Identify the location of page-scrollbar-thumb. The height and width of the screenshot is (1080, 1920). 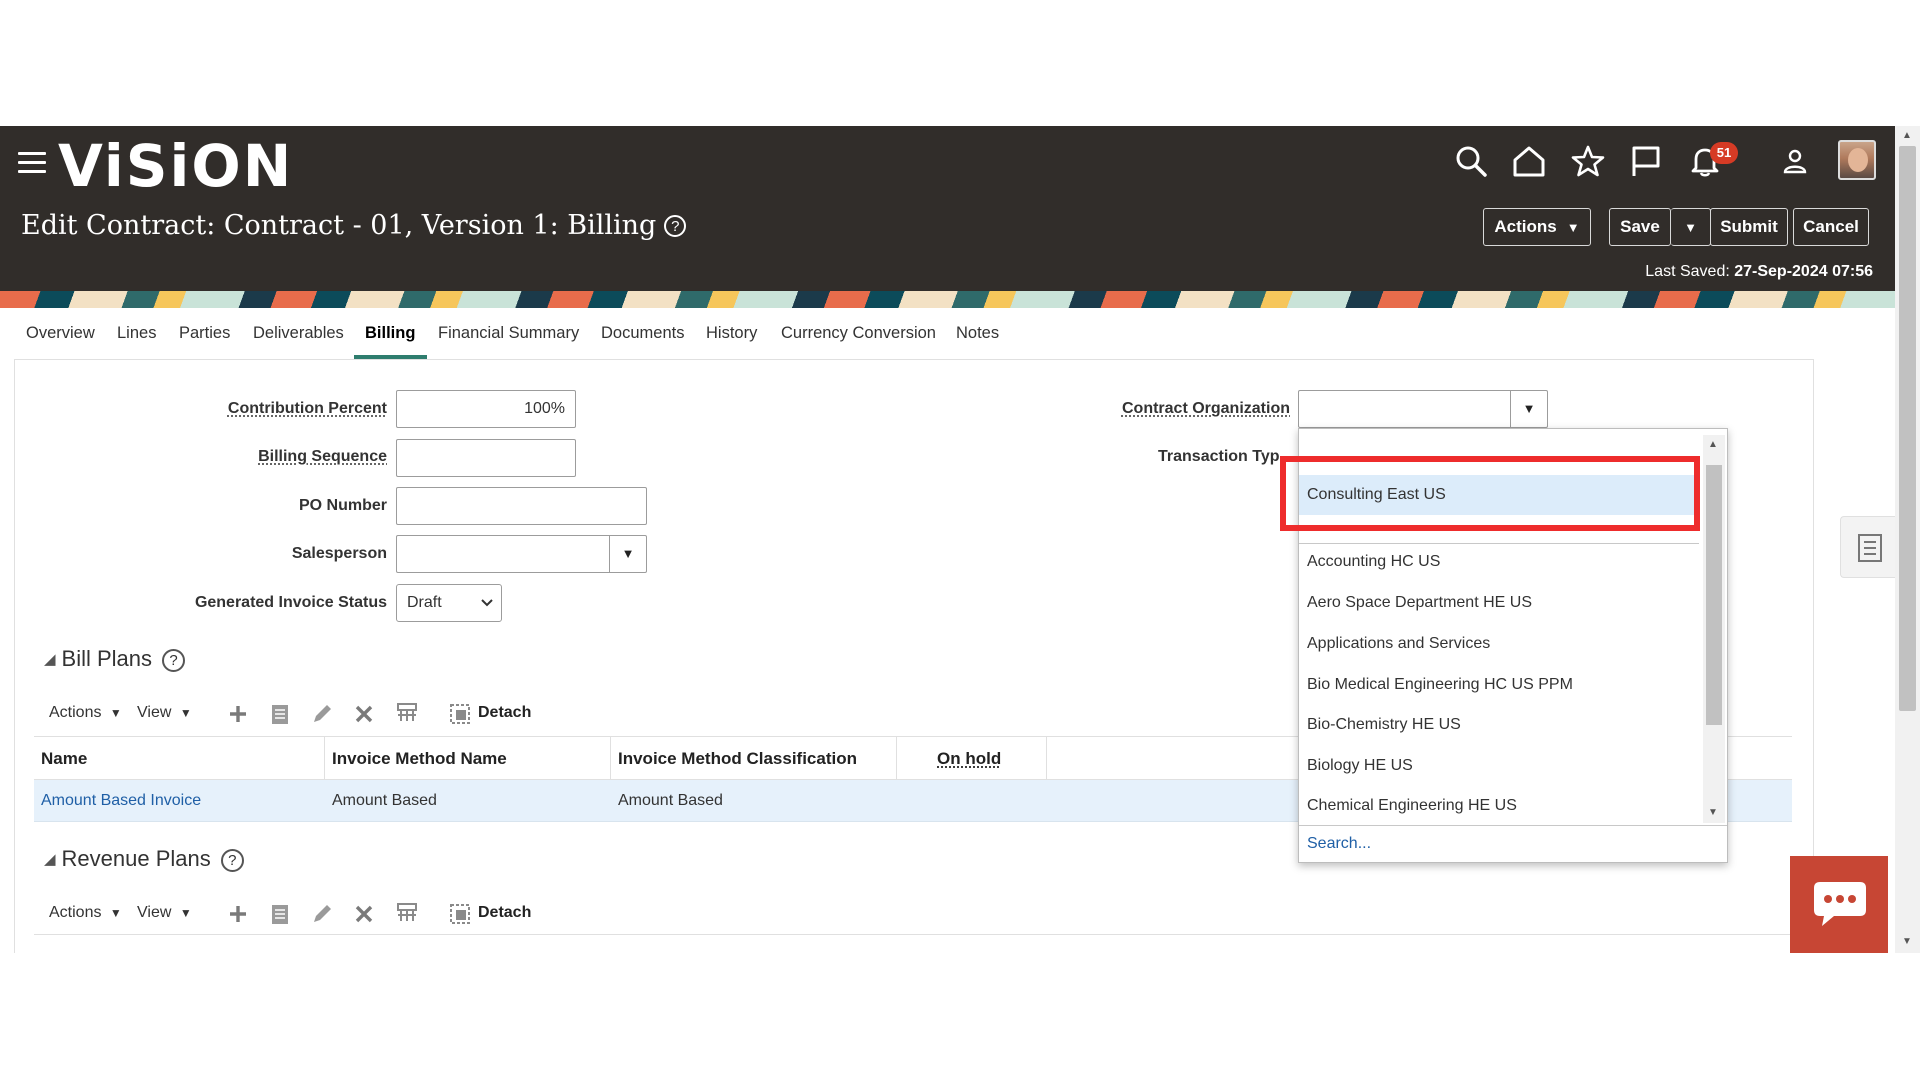
(1907, 428).